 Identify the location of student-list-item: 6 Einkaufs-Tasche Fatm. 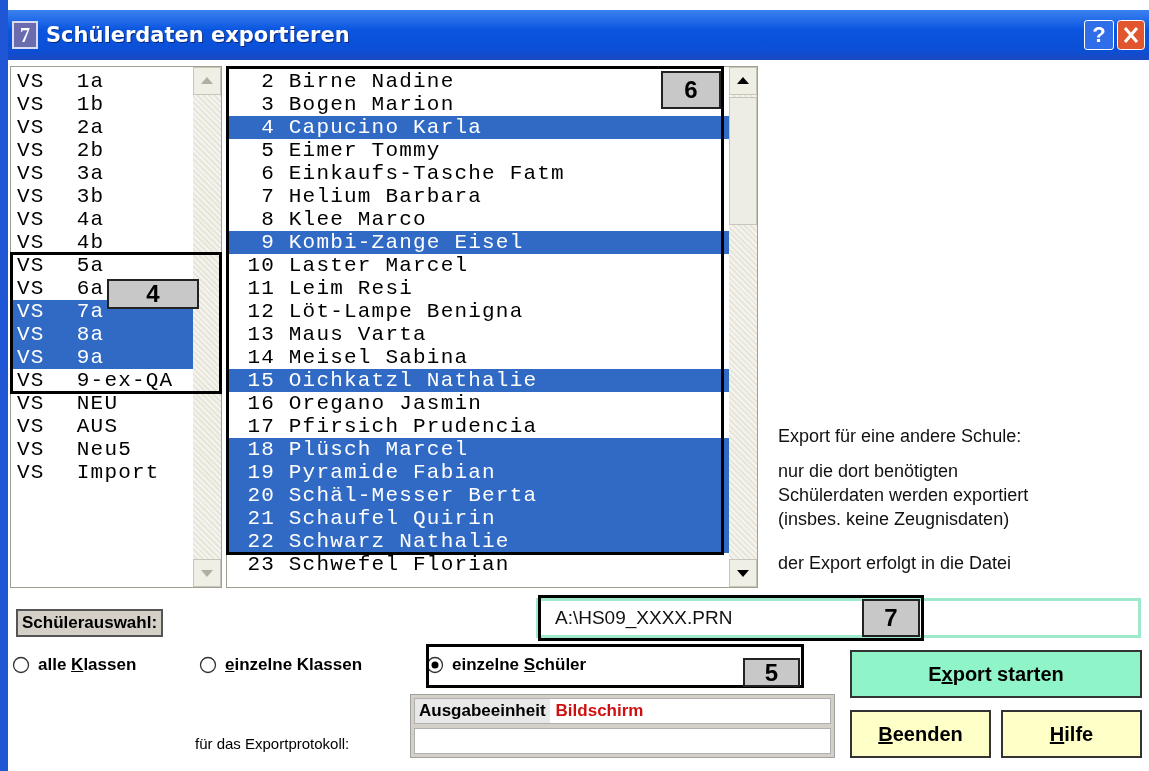
(399, 173).